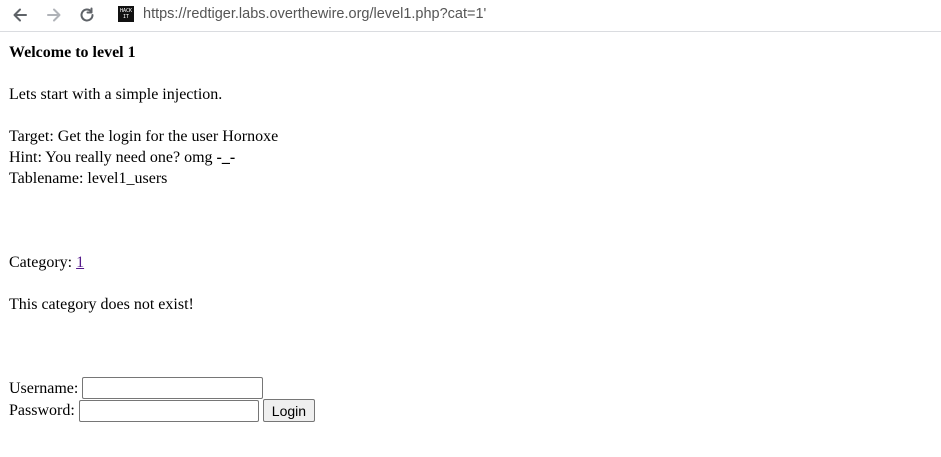 The image size is (941, 457). Describe the element at coordinates (72, 52) in the screenshot. I see `page-title: Welcome to level 1` at that location.